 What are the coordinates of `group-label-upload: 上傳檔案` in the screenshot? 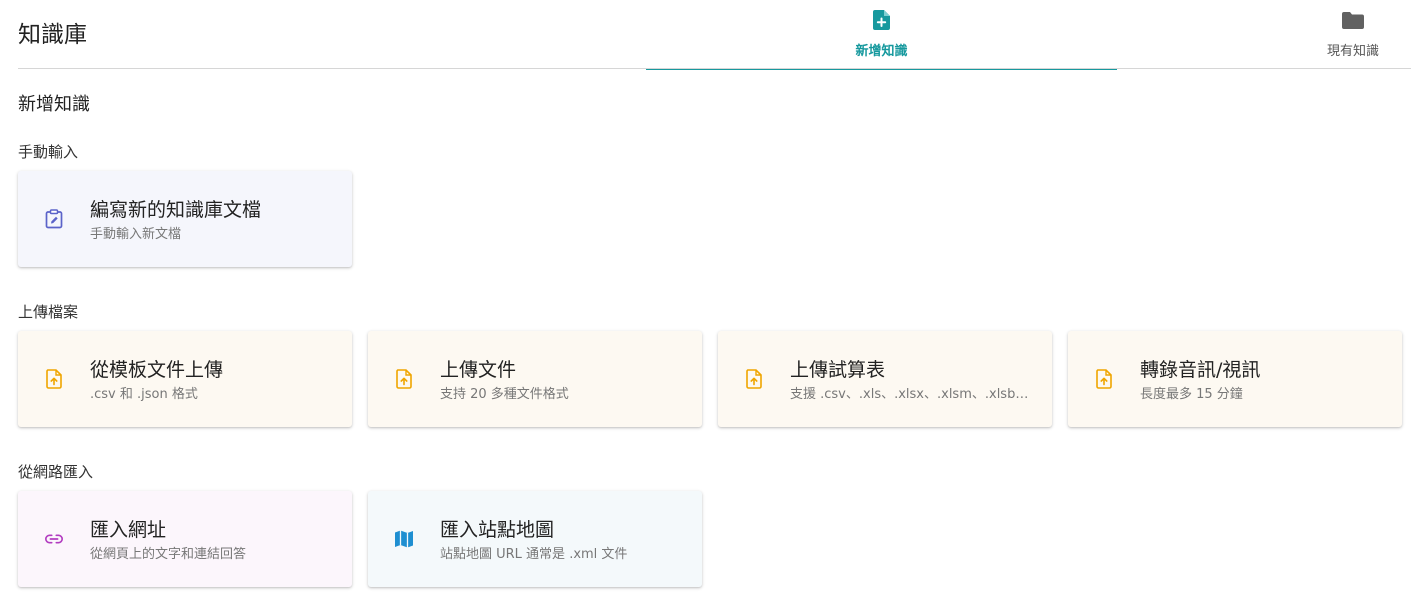 It's located at (48, 312).